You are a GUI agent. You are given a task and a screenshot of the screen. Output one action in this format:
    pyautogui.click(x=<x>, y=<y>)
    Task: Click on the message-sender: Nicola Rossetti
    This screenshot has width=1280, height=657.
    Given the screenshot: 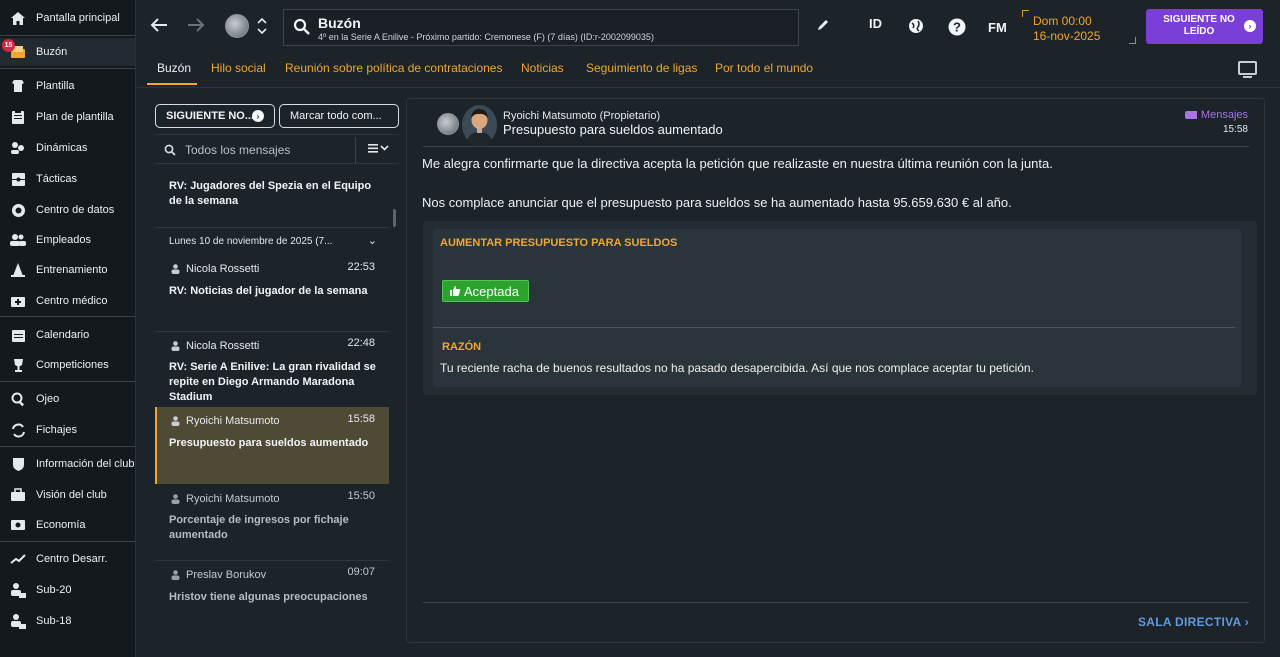 What is the action you would take?
    pyautogui.click(x=223, y=346)
    